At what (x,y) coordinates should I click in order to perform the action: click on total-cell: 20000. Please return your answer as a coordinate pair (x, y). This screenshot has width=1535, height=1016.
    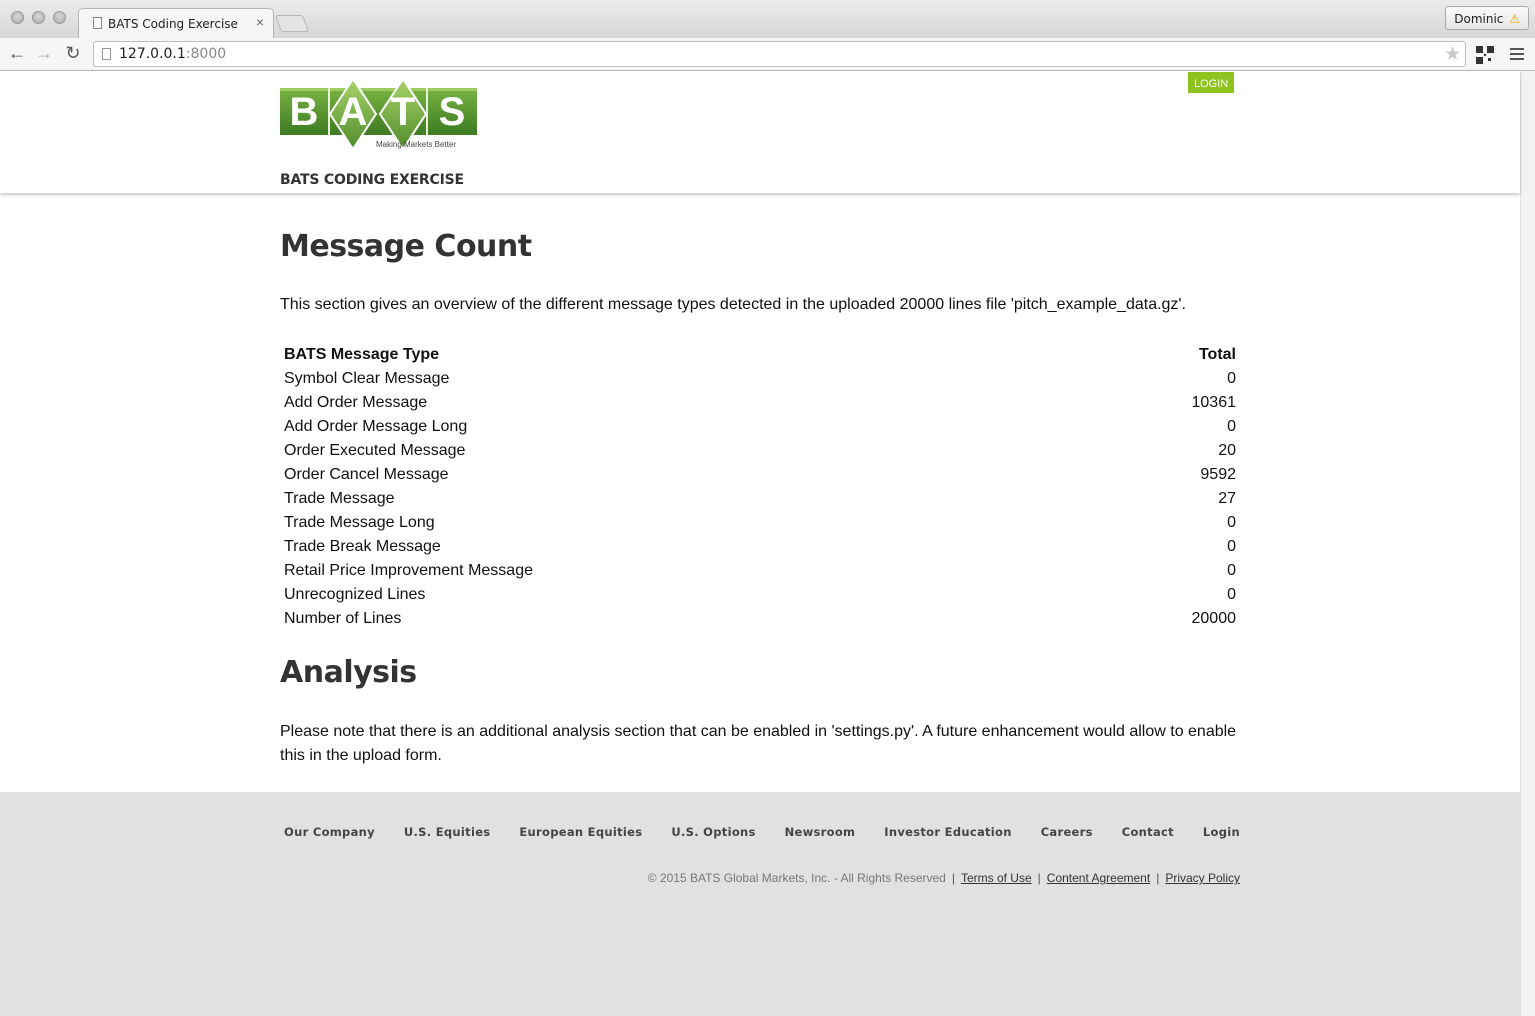
    Looking at the image, I should click on (1214, 618).